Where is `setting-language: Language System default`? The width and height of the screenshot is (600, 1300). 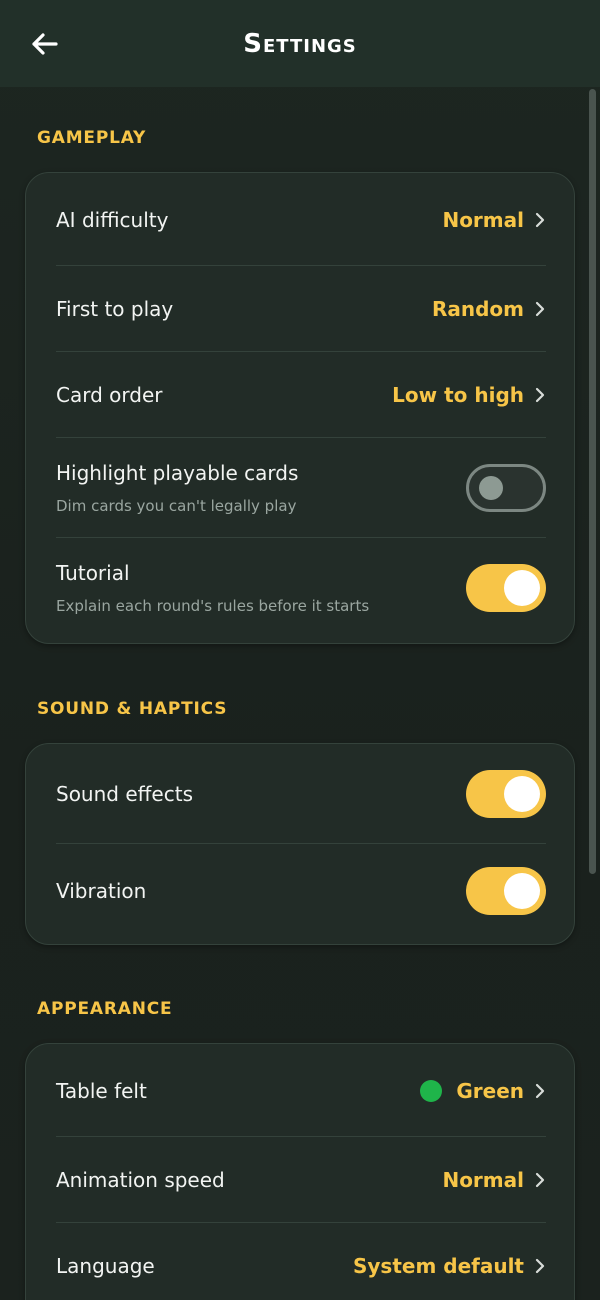
setting-language: Language System default is located at coordinates (301, 1261).